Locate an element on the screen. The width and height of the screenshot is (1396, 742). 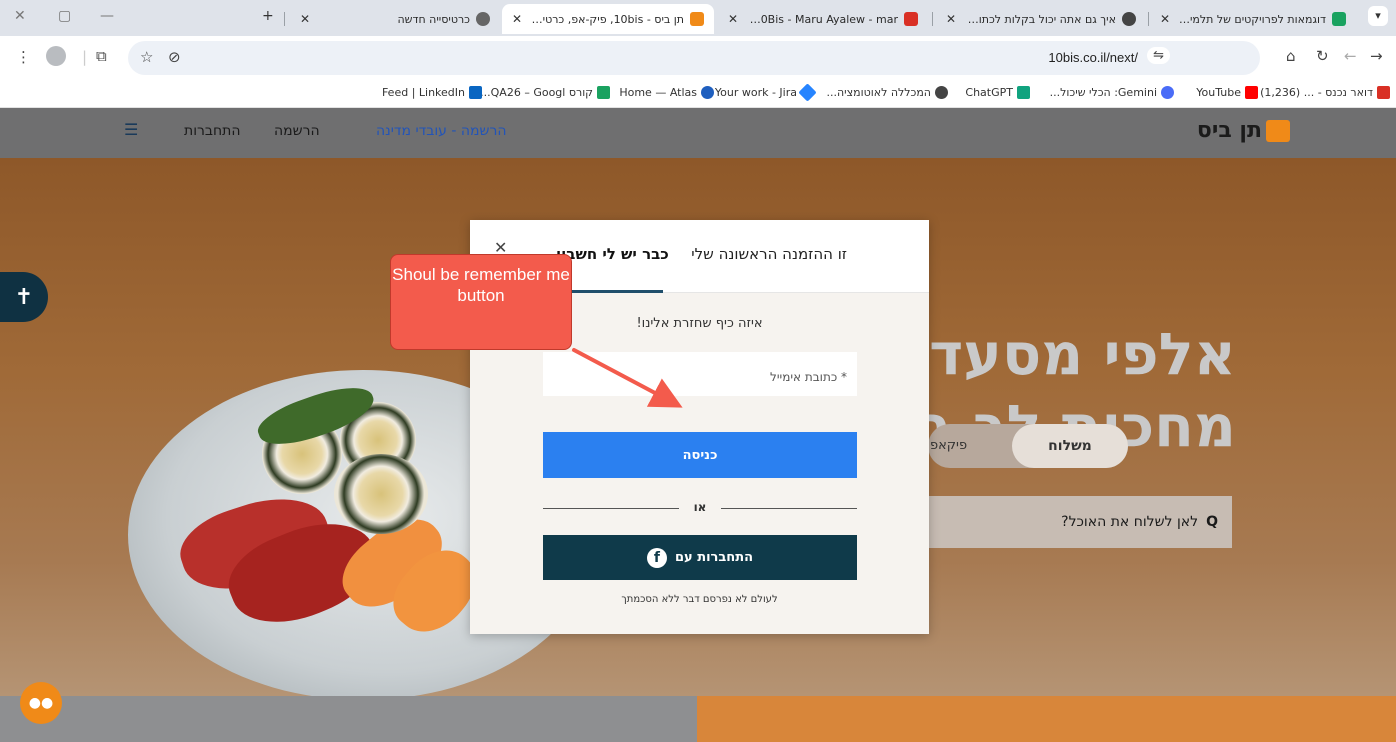
privacy-disclaimer: לעולם לא נפרסם דבר ללא הסכמתך is located at coordinates (699, 599).